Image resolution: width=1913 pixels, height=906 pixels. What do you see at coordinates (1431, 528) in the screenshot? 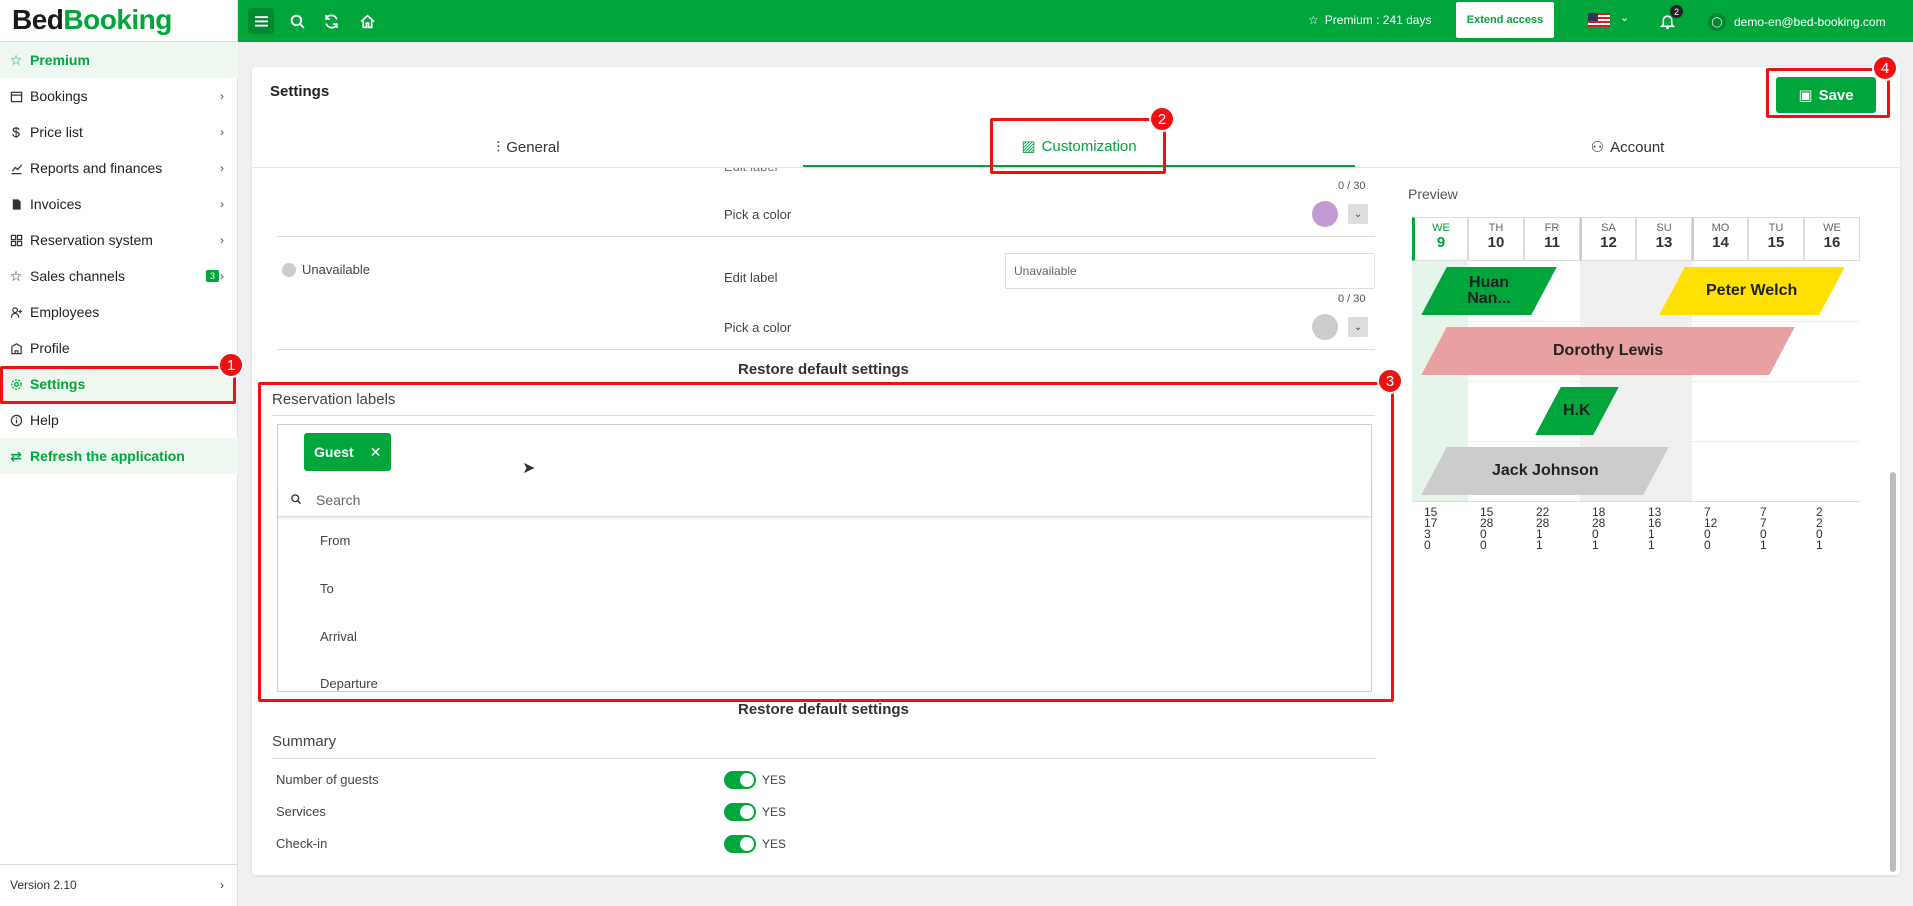
I see `day-stats: 15 17 3 0` at bounding box center [1431, 528].